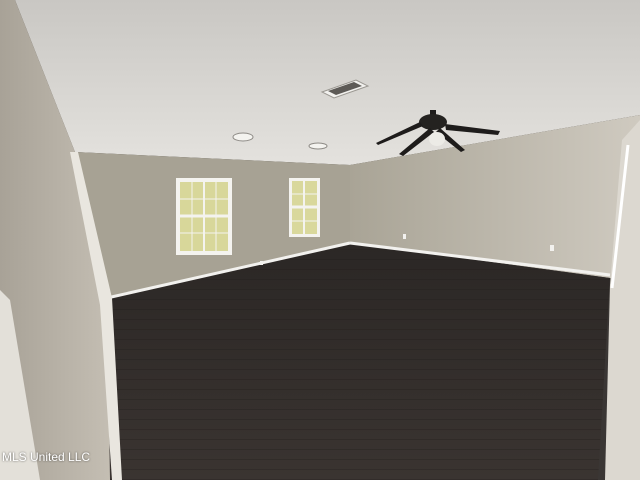 The width and height of the screenshot is (640, 480). I want to click on window-left, so click(204, 216).